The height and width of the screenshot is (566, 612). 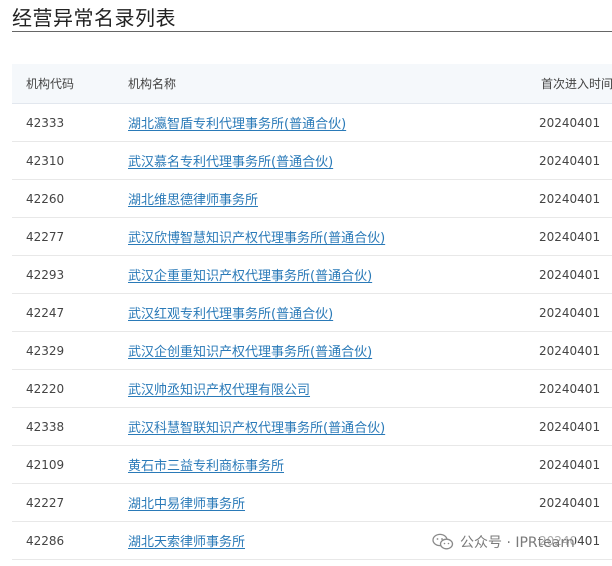 I want to click on table-row: 42333 湖北瀛智盾专利代理事务所(普通合伙) 20240401, so click(x=312, y=123).